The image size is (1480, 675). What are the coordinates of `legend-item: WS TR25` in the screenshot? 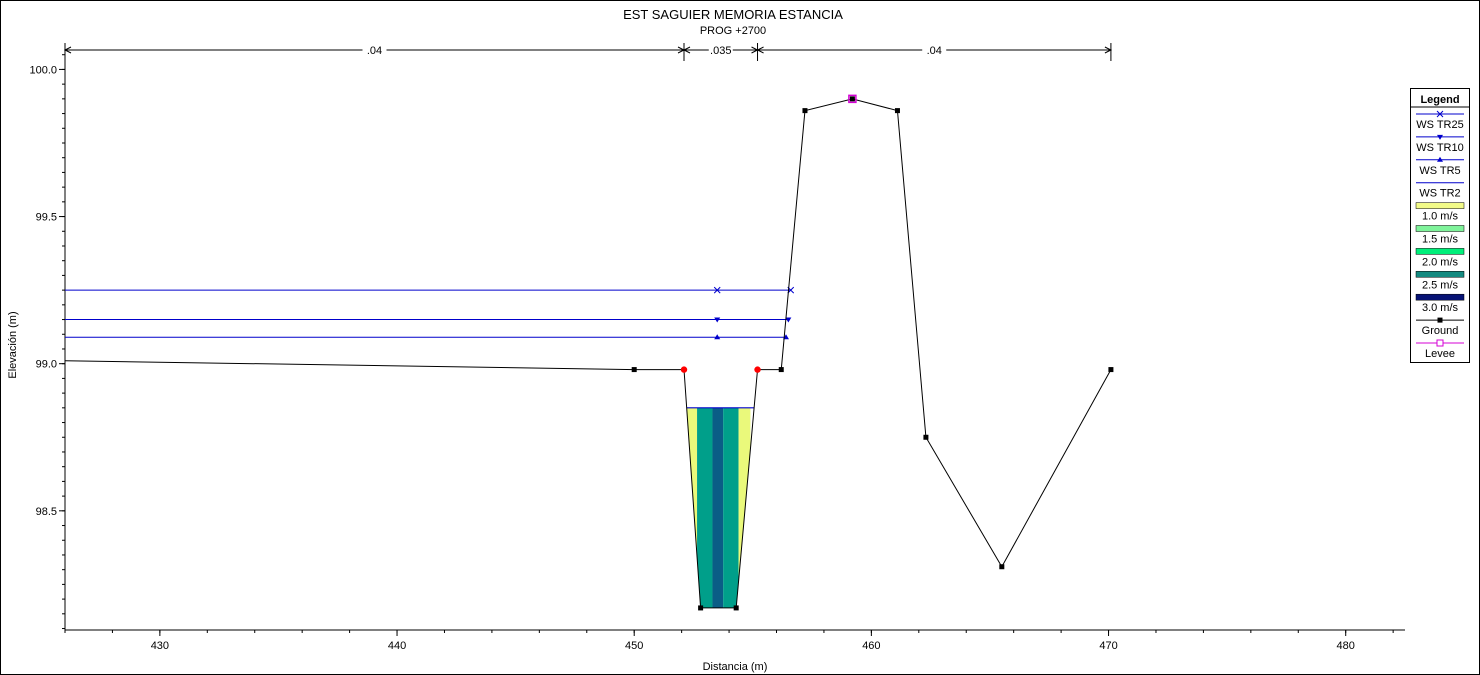 It's located at (1440, 120).